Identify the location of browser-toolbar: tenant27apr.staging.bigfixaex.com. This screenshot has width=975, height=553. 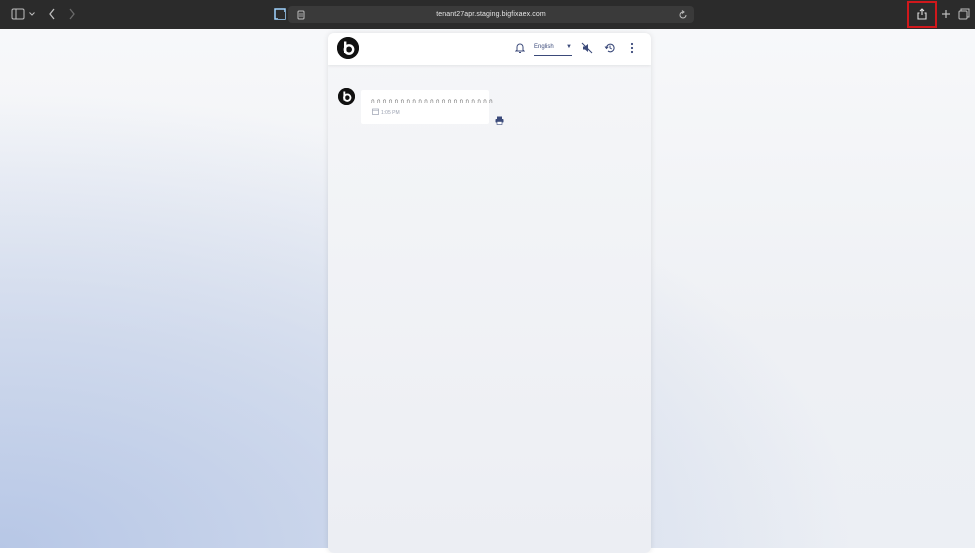
(487, 15).